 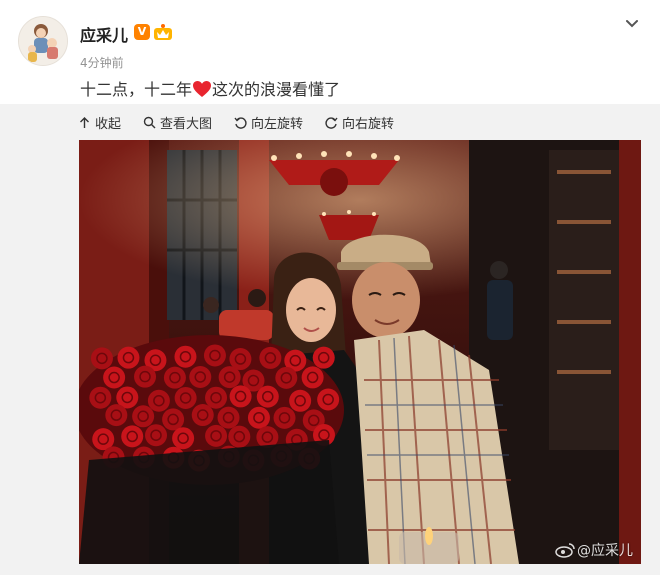 What do you see at coordinates (605, 551) in the screenshot?
I see `watermark-text: @应采儿` at bounding box center [605, 551].